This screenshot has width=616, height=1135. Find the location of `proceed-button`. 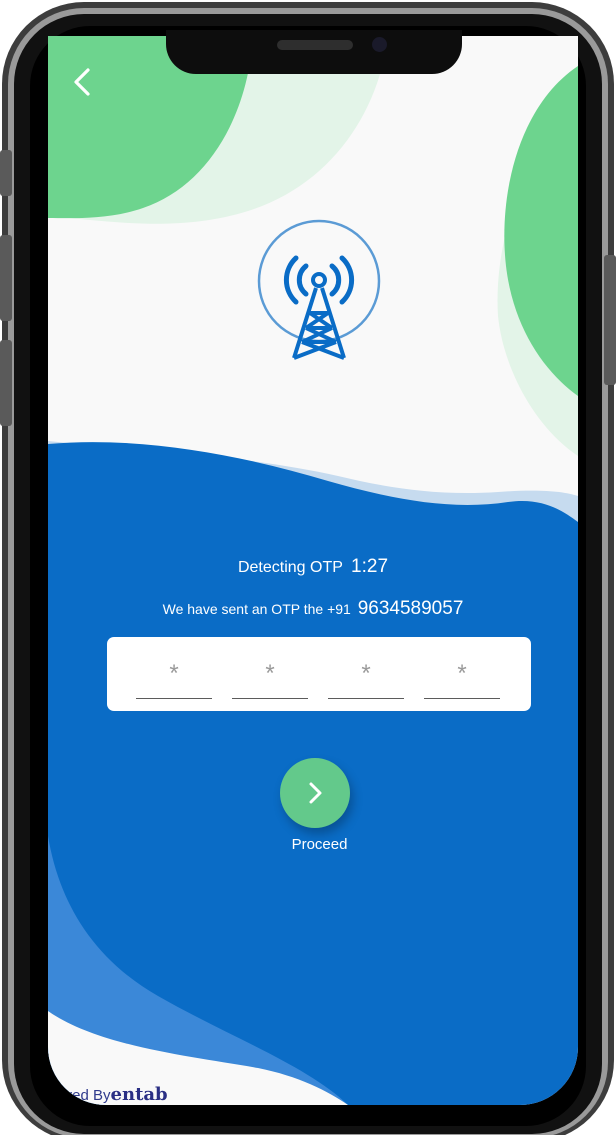

proceed-button is located at coordinates (315, 793).